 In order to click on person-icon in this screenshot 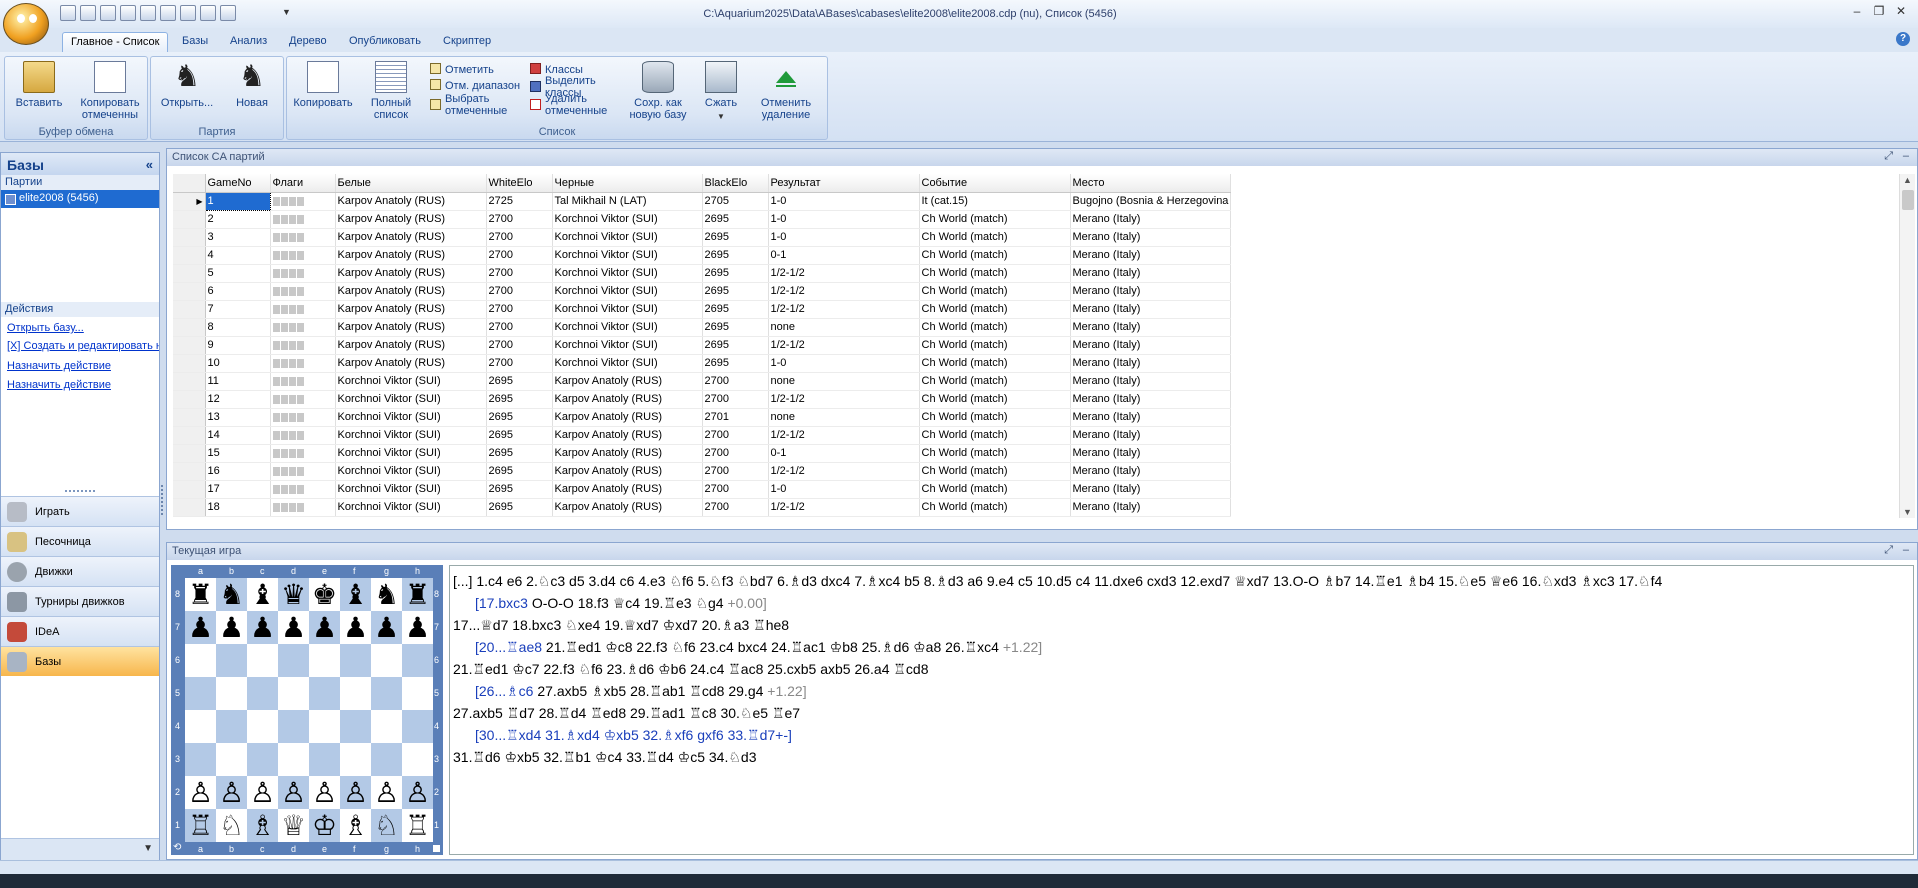, I will do `click(208, 13)`.